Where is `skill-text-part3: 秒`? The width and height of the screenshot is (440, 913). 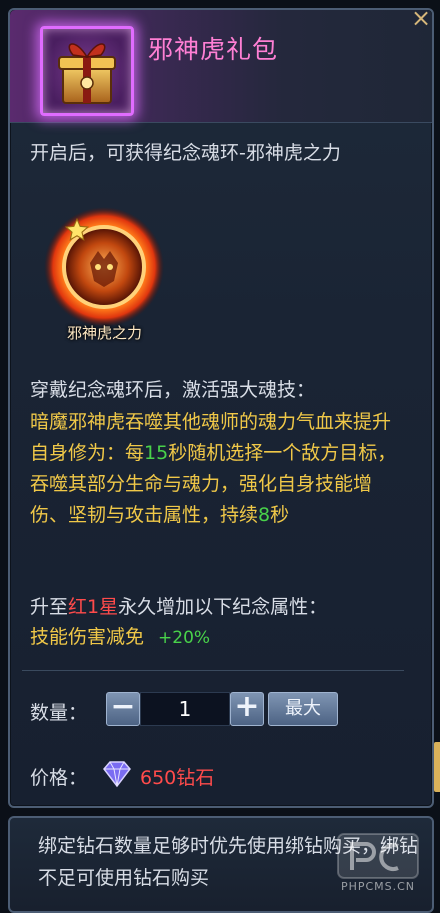 skill-text-part3: 秒 is located at coordinates (280, 515).